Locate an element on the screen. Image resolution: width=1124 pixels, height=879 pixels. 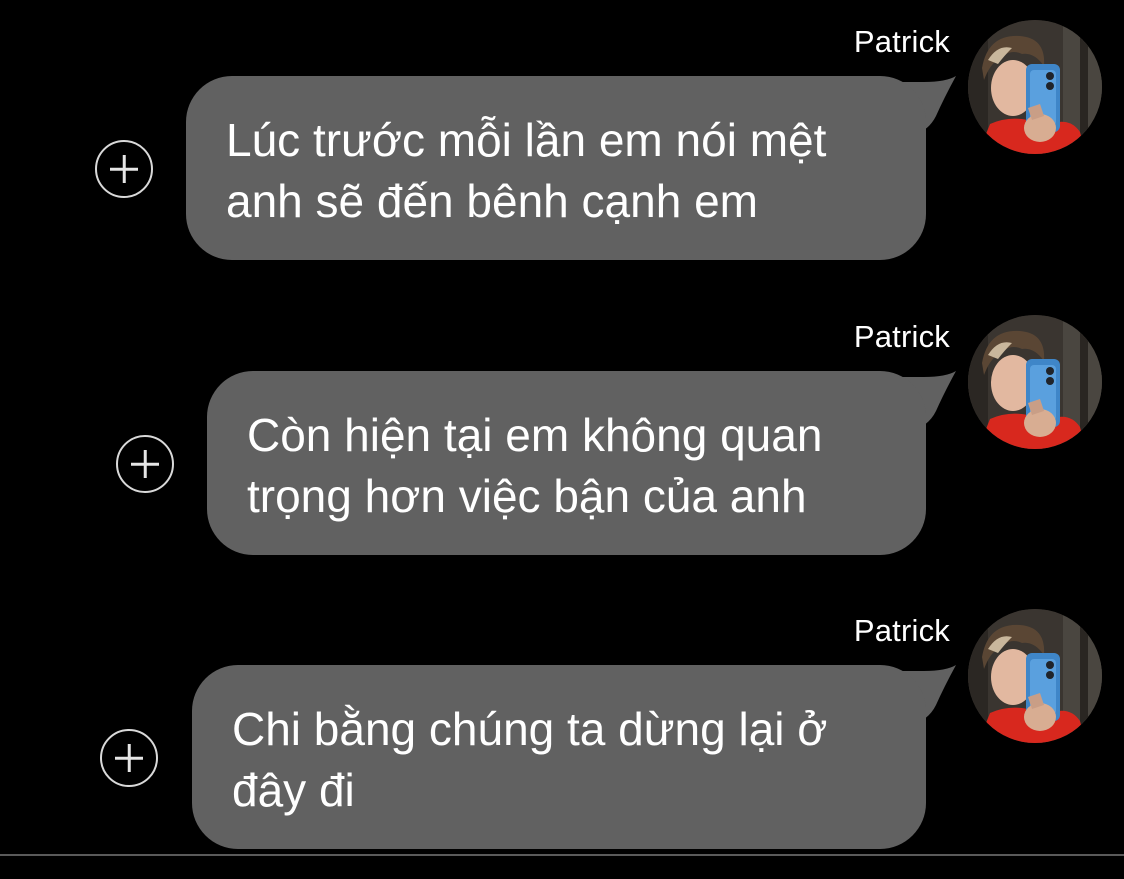
message-text-line: Chi bằng chúng ta dừng lại ở is located at coordinates (530, 729).